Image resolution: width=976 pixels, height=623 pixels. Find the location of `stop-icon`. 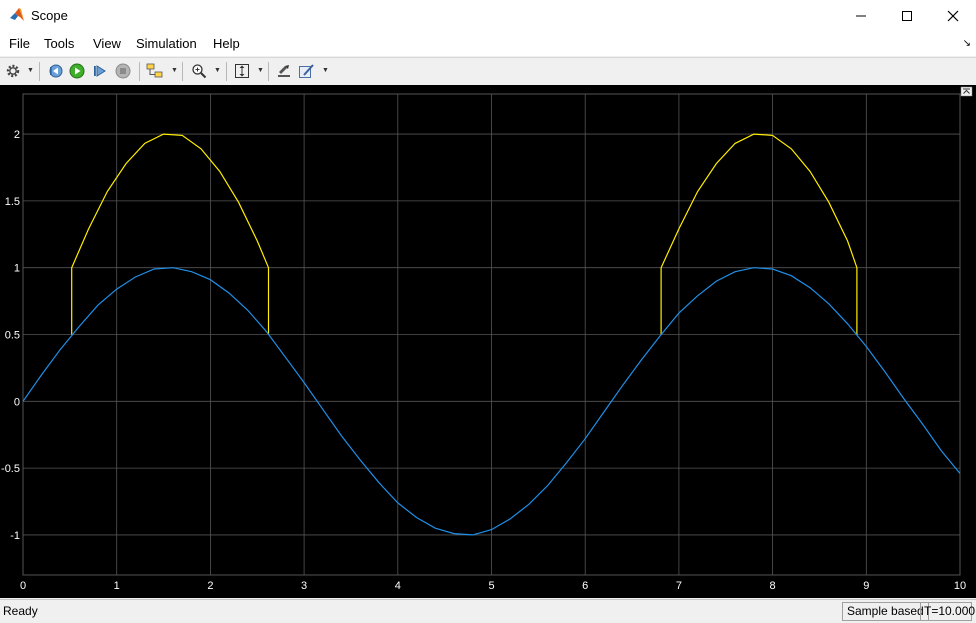

stop-icon is located at coordinates (123, 71).